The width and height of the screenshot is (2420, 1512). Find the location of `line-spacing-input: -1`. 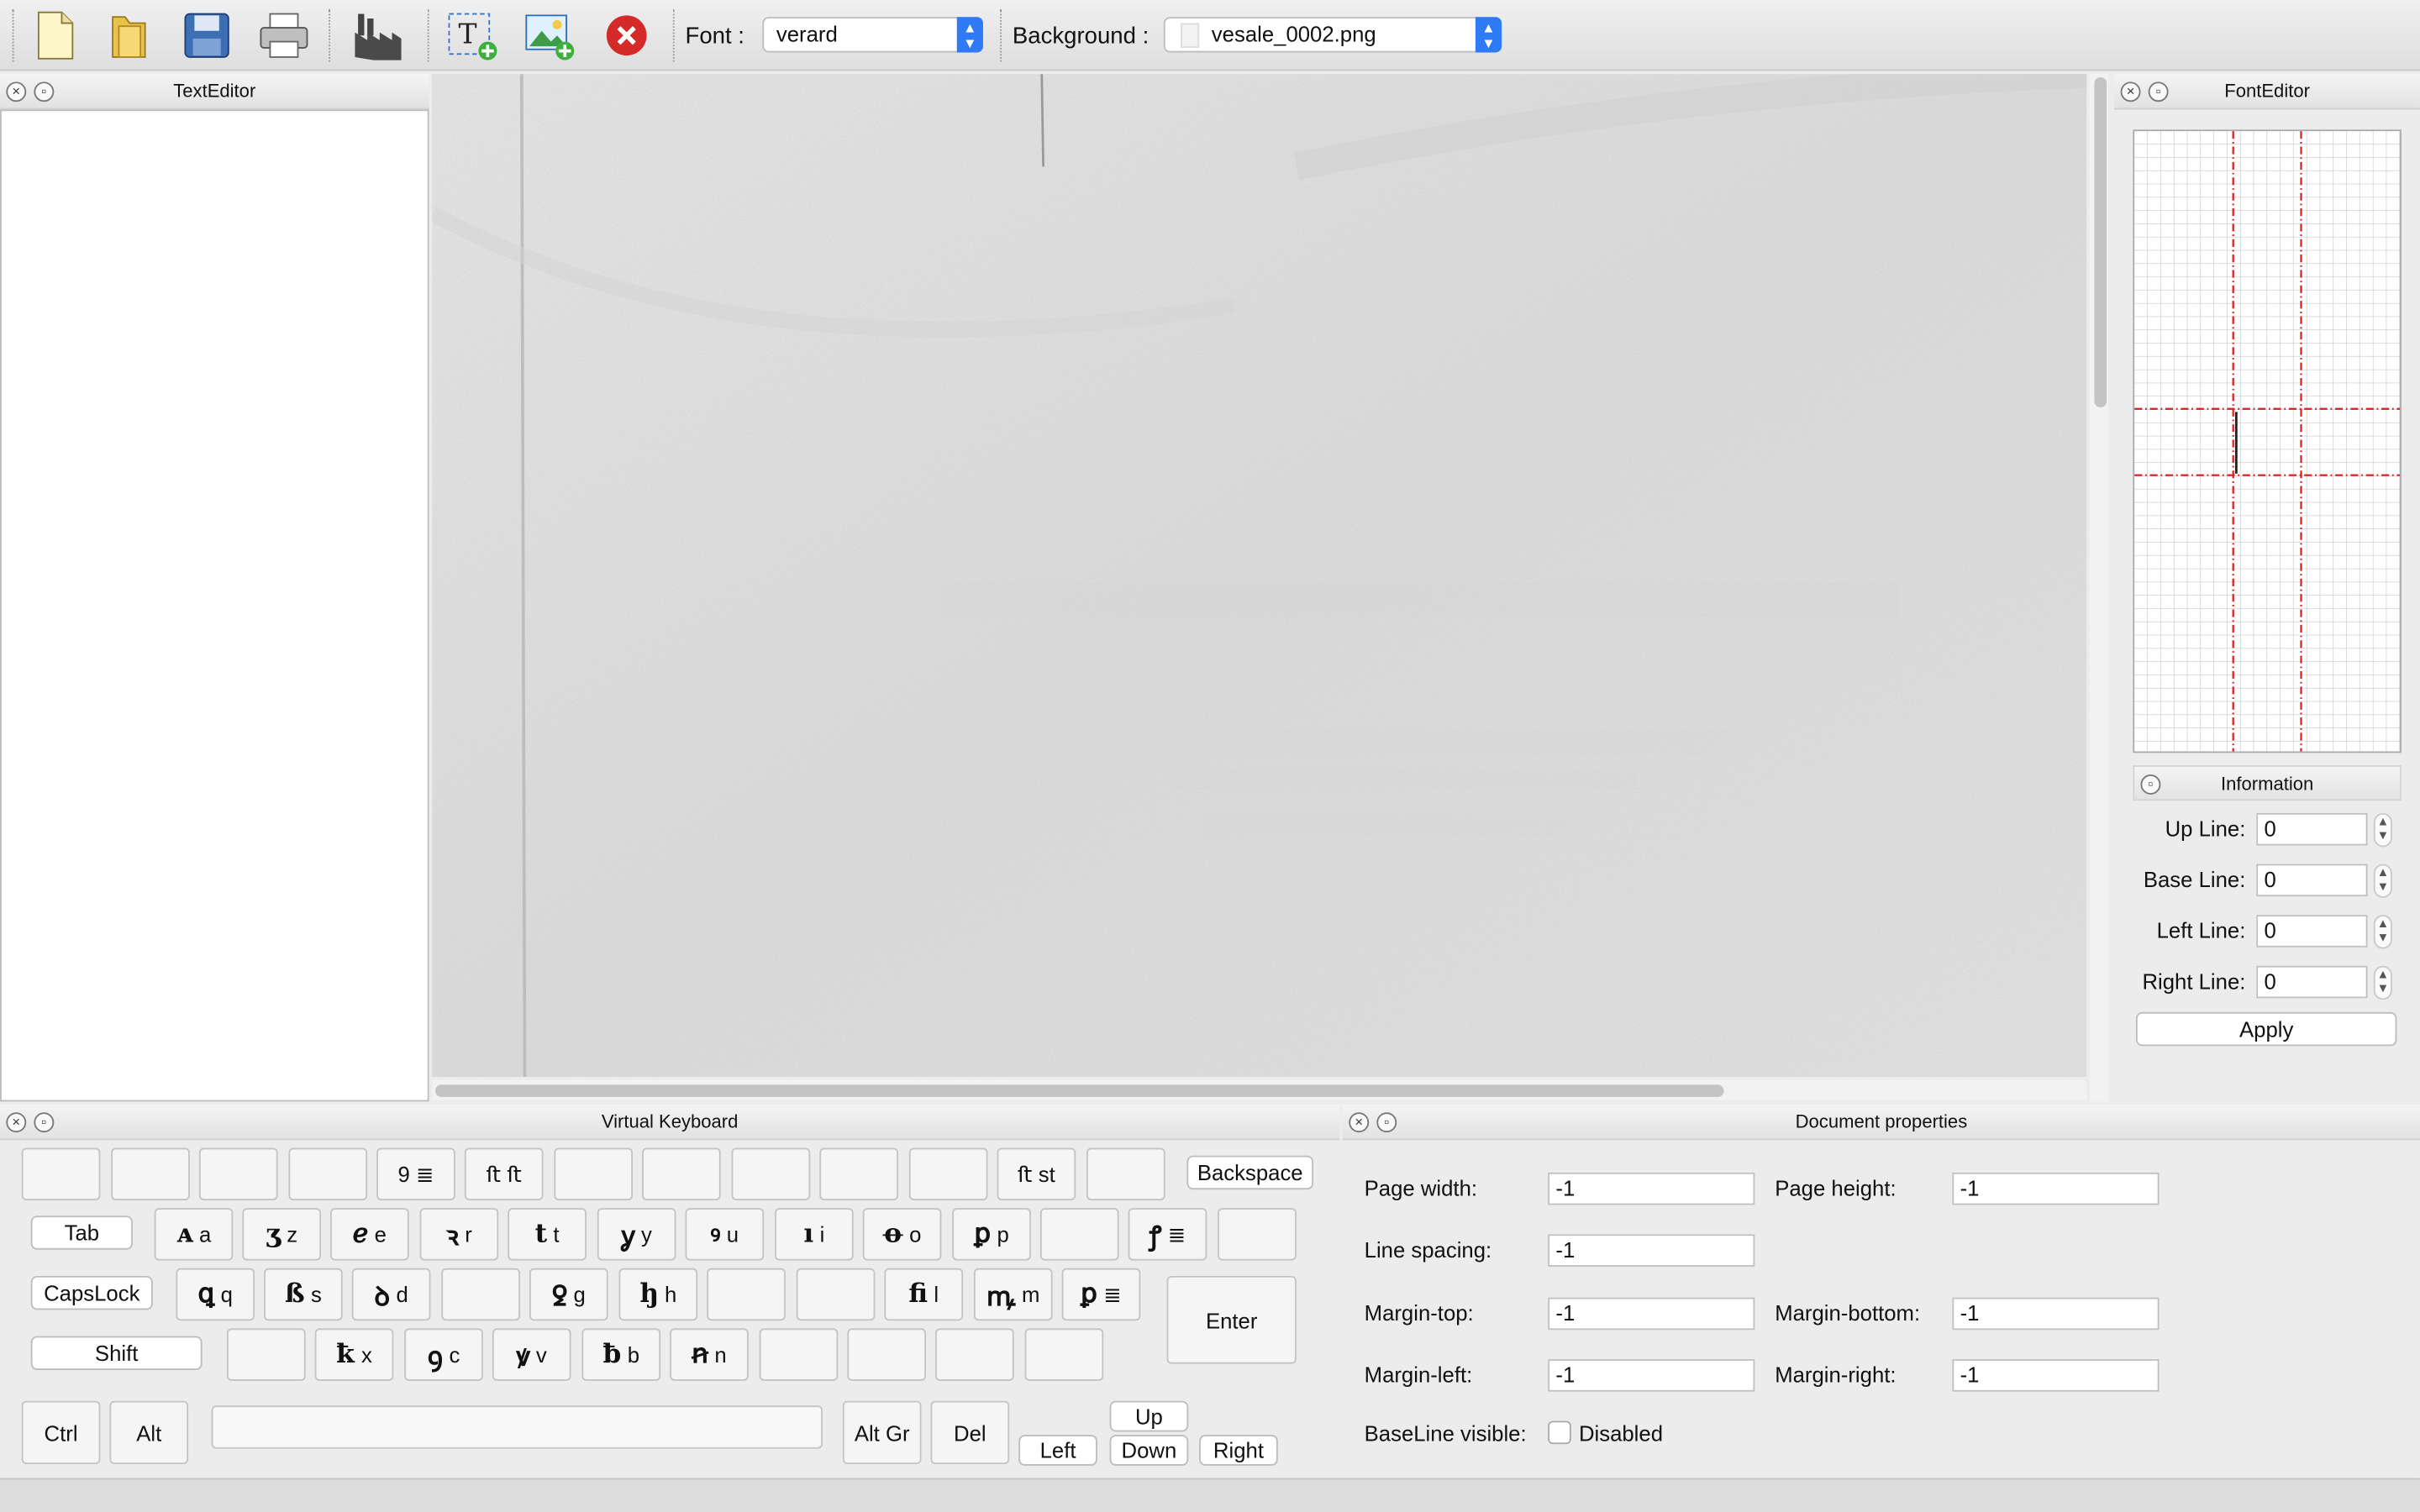

line-spacing-input: -1 is located at coordinates (1651, 1250).